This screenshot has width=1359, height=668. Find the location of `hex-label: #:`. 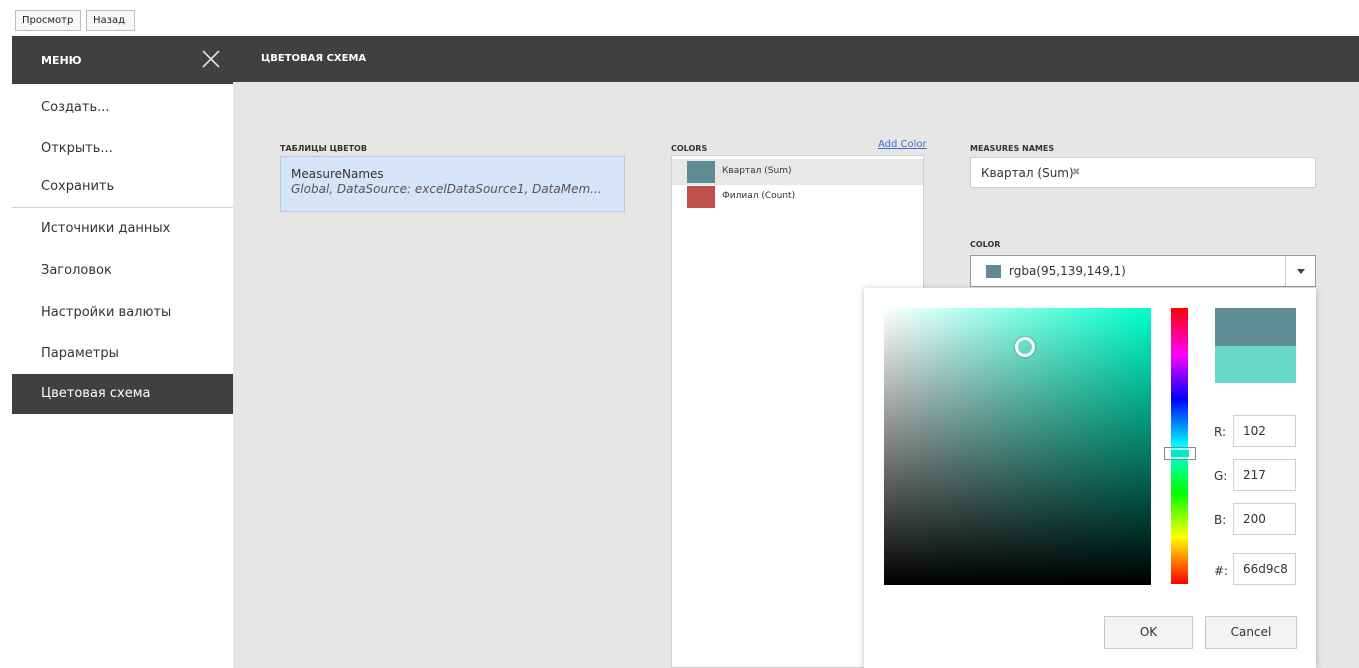

hex-label: #: is located at coordinates (1221, 571).